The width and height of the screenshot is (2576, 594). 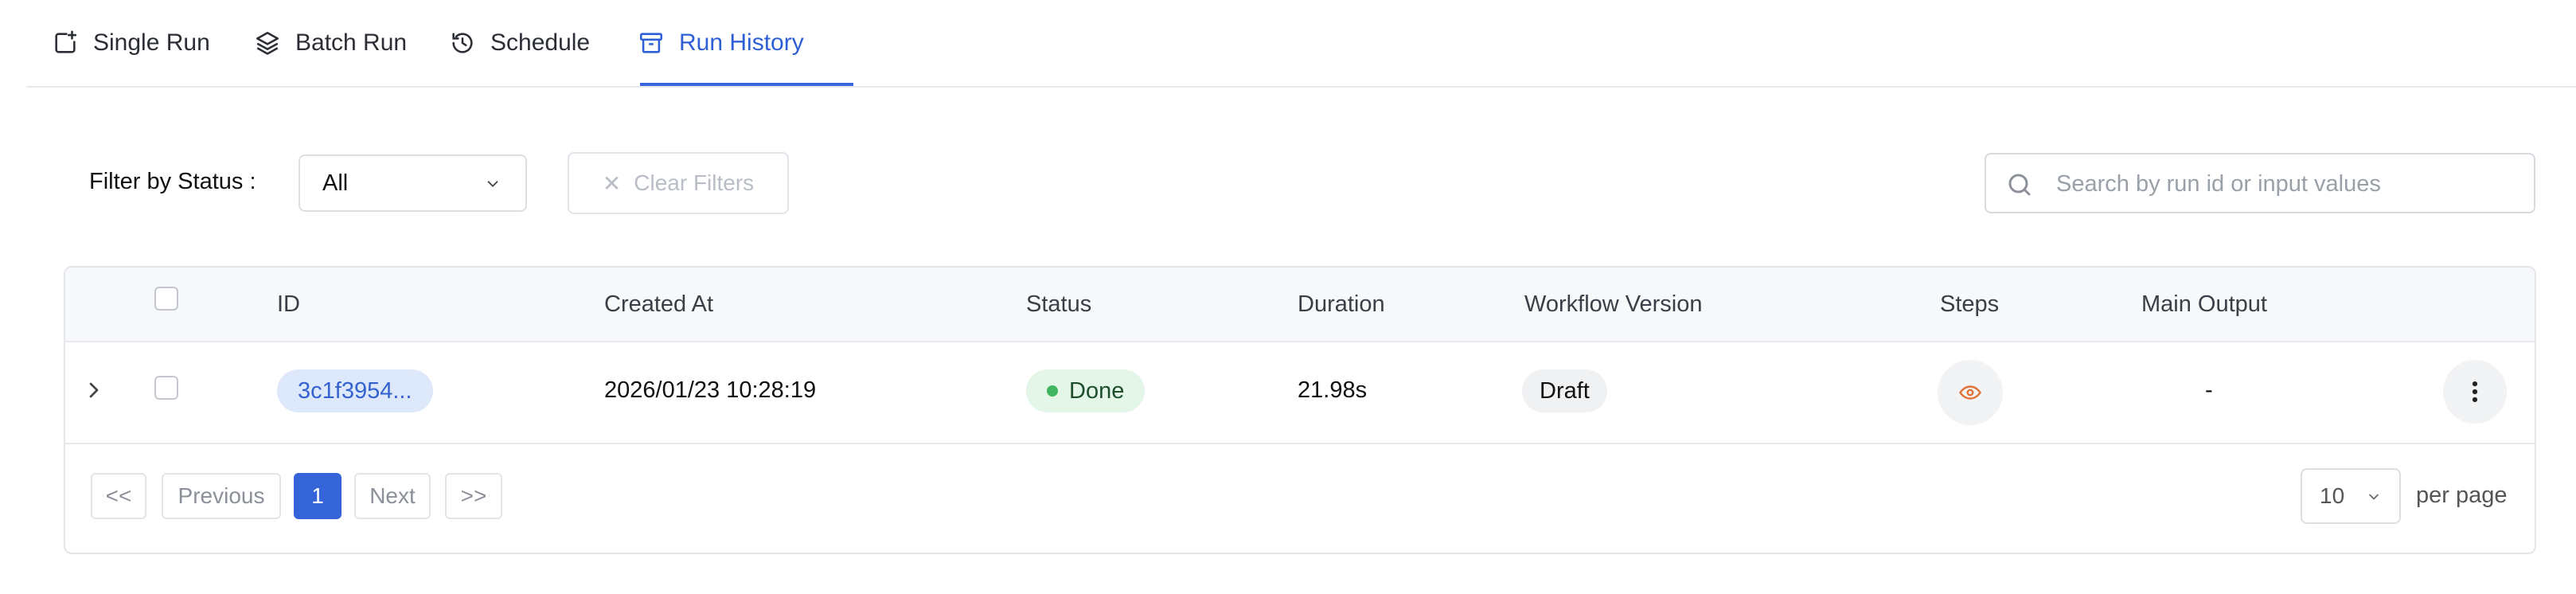 I want to click on status-filter-value: All, so click(x=335, y=183).